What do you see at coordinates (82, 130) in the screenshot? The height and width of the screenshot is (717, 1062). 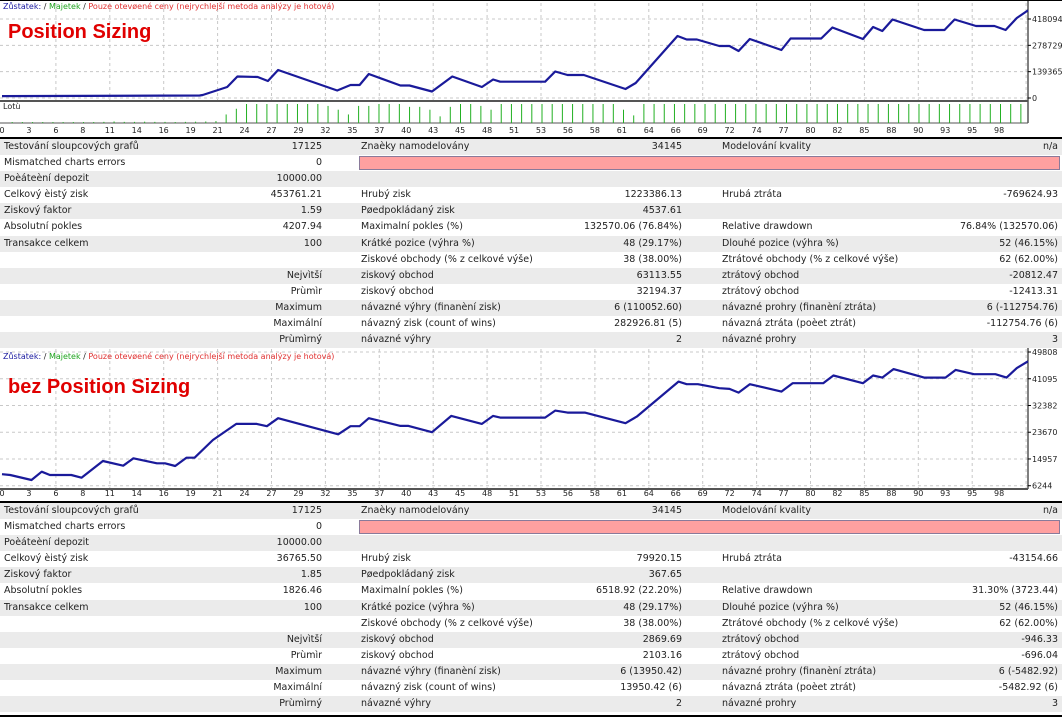 I see `x-tick-label: 8` at bounding box center [82, 130].